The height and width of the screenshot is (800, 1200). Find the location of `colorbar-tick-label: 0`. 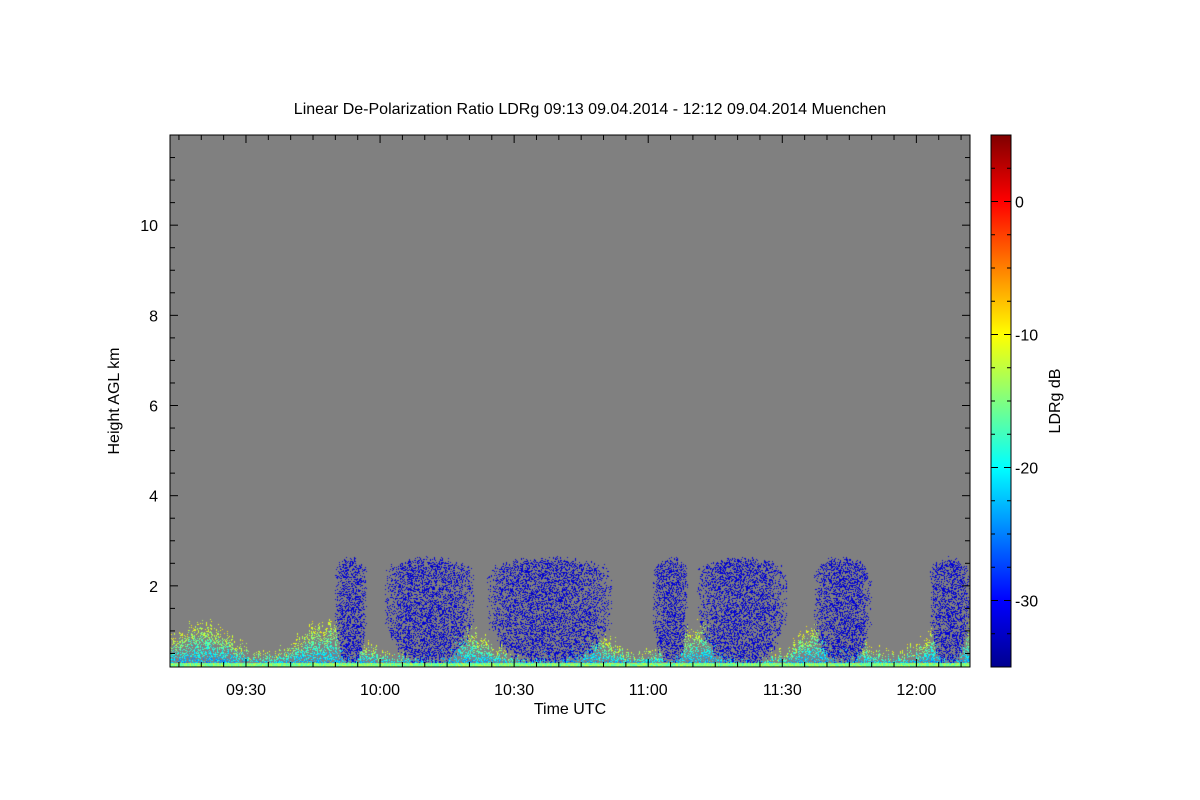

colorbar-tick-label: 0 is located at coordinates (1019, 203).